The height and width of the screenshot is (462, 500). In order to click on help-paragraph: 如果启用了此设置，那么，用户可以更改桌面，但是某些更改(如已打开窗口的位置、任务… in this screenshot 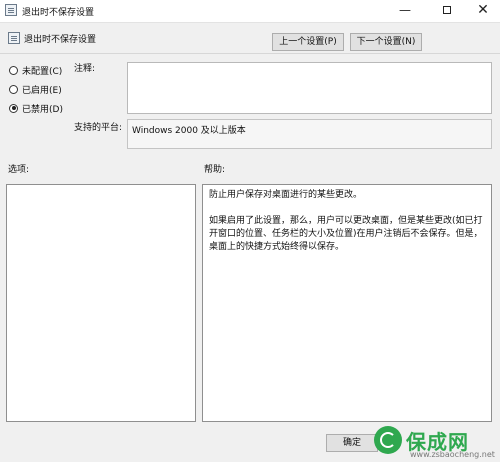, I will do `click(346, 234)`.